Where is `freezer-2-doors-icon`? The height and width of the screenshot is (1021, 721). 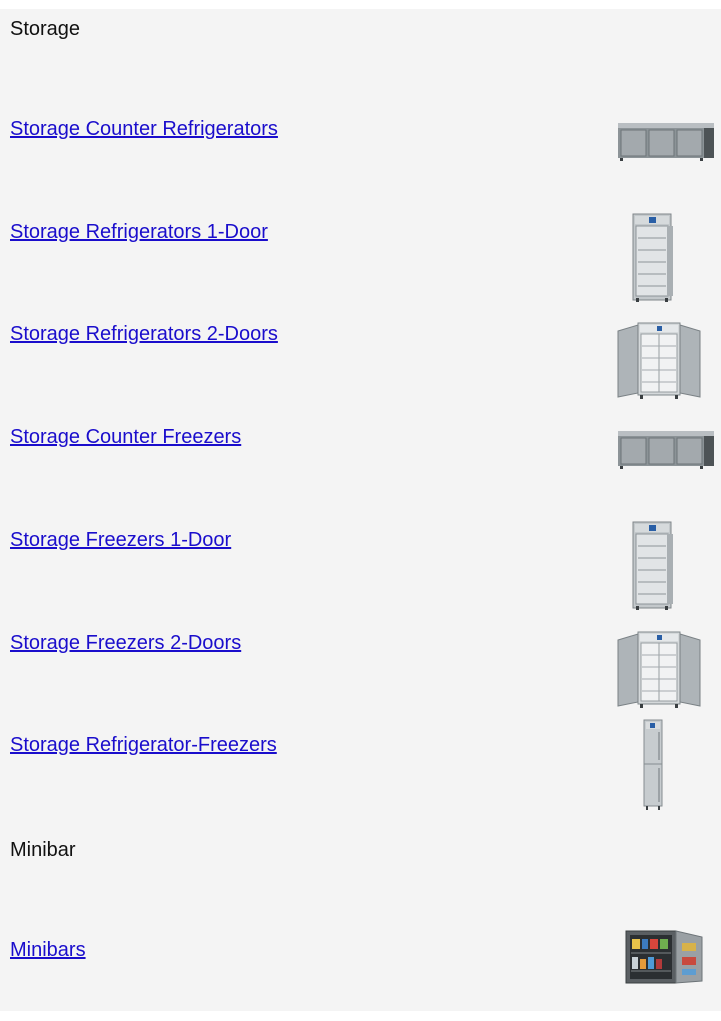
freezer-2-doors-icon is located at coordinates (659, 670).